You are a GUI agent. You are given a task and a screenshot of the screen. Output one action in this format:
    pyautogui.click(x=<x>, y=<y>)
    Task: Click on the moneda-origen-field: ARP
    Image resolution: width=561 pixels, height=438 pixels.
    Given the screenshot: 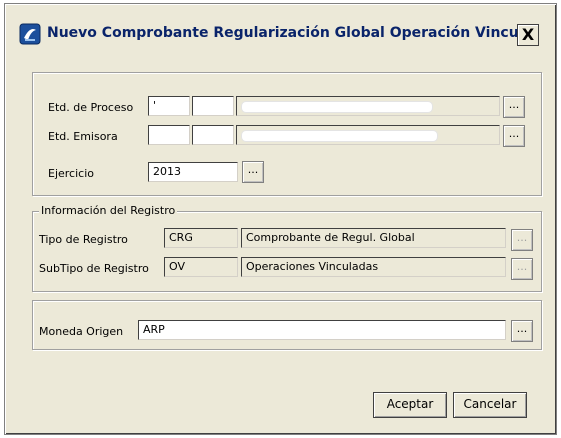 What is the action you would take?
    pyautogui.click(x=322, y=330)
    